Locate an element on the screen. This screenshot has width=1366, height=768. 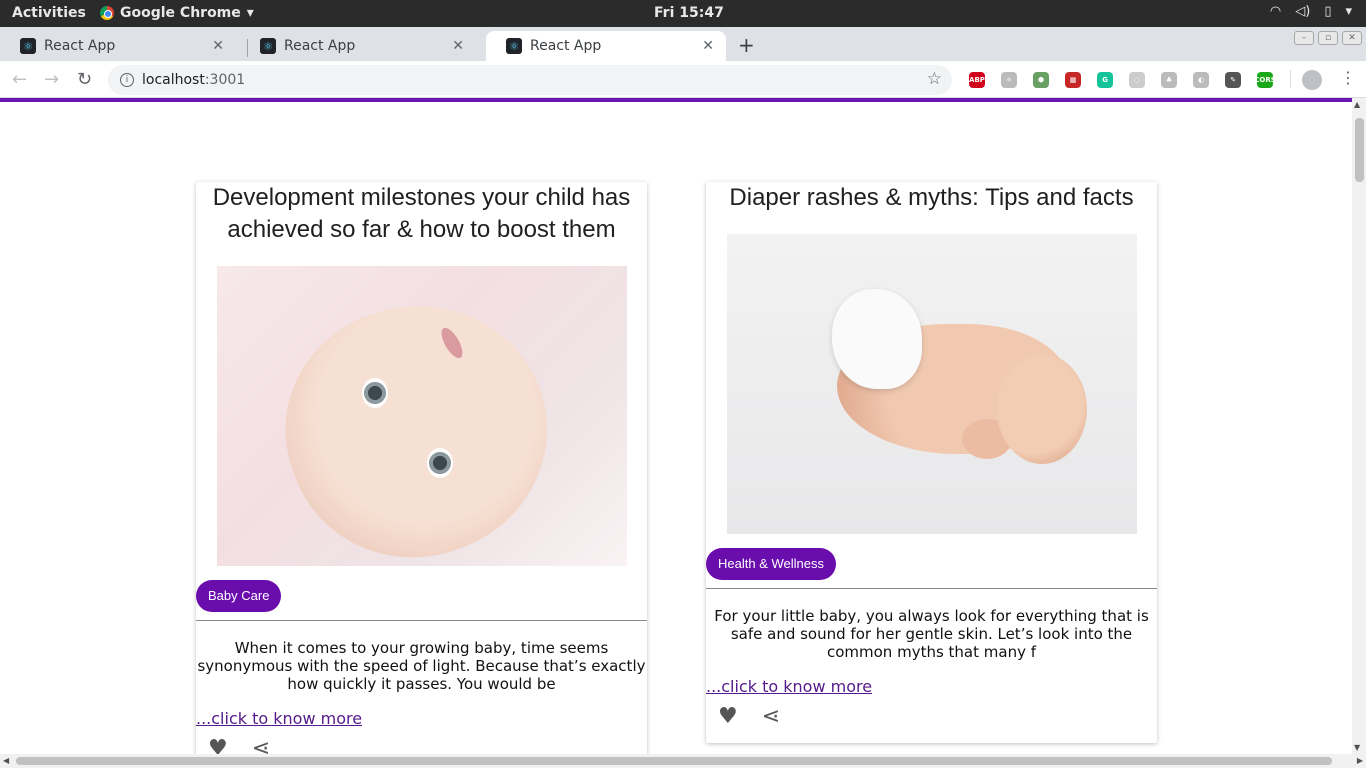
app-menu: Google Chrome ▾ is located at coordinates (177, 13).